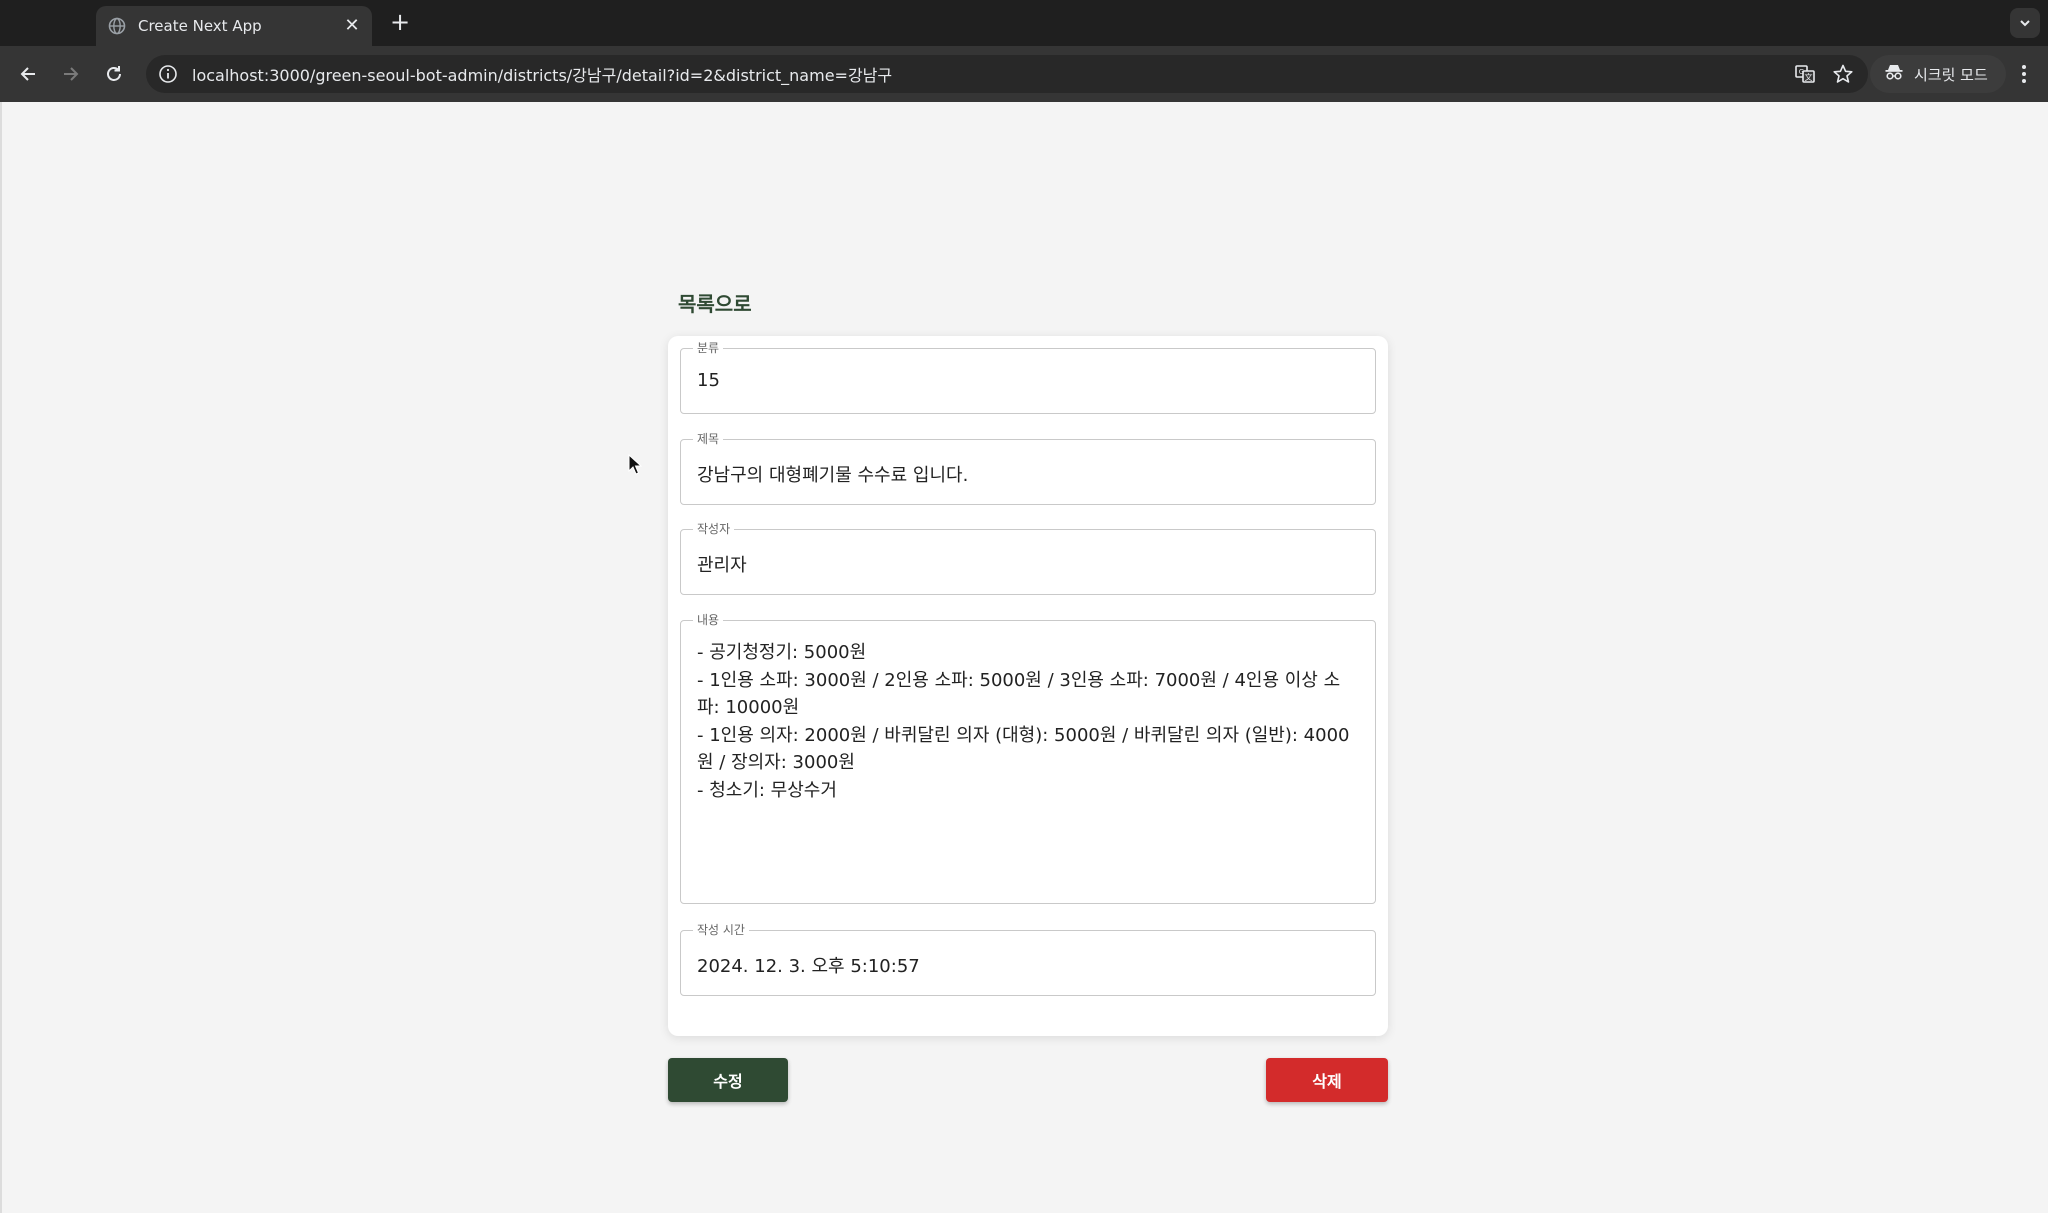 This screenshot has height=1213, width=2048. Describe the element at coordinates (1894, 74) in the screenshot. I see `incognito-icon` at that location.